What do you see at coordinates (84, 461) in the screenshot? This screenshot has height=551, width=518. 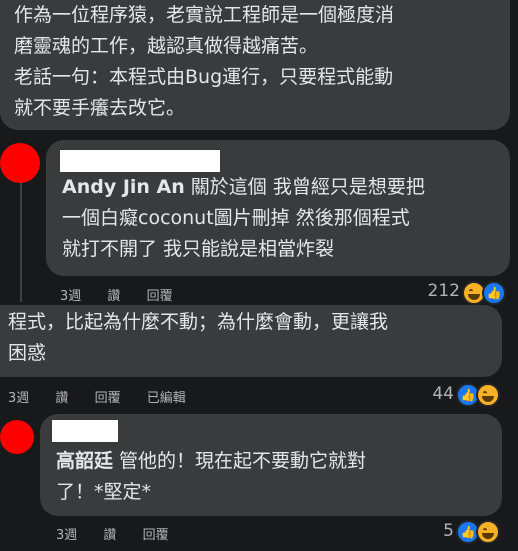 I see `author-name-gao: 高韶廷` at bounding box center [84, 461].